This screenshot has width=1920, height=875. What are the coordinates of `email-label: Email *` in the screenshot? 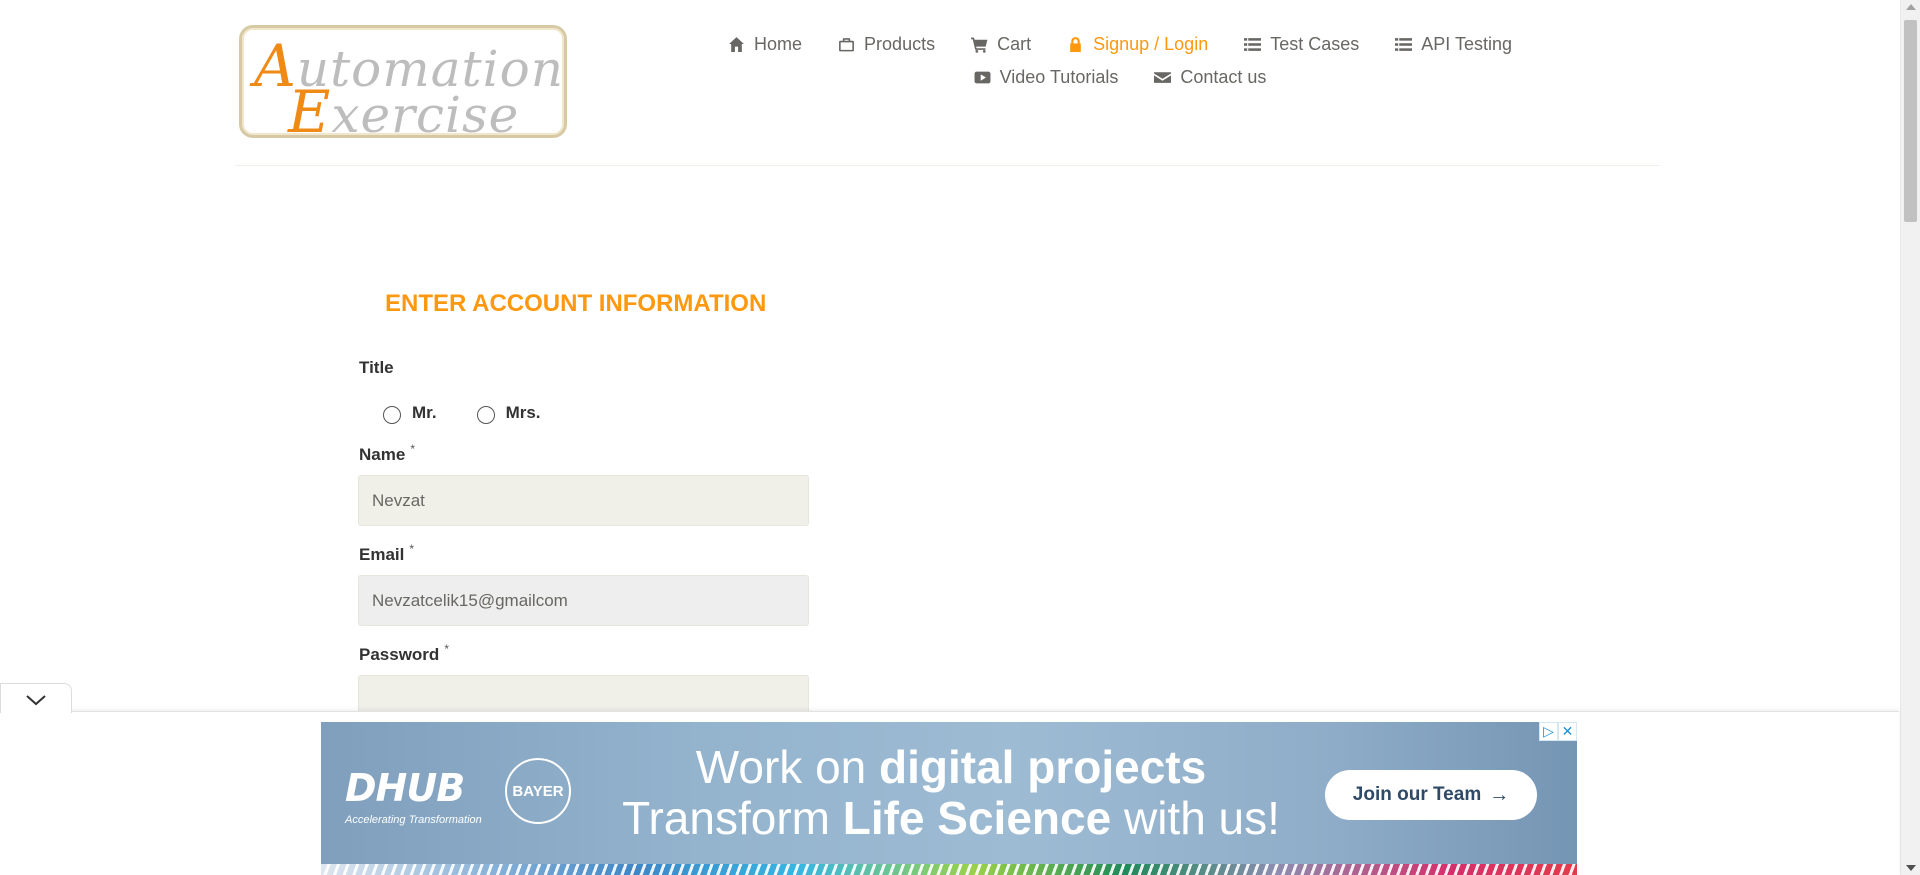 It's located at (387, 553).